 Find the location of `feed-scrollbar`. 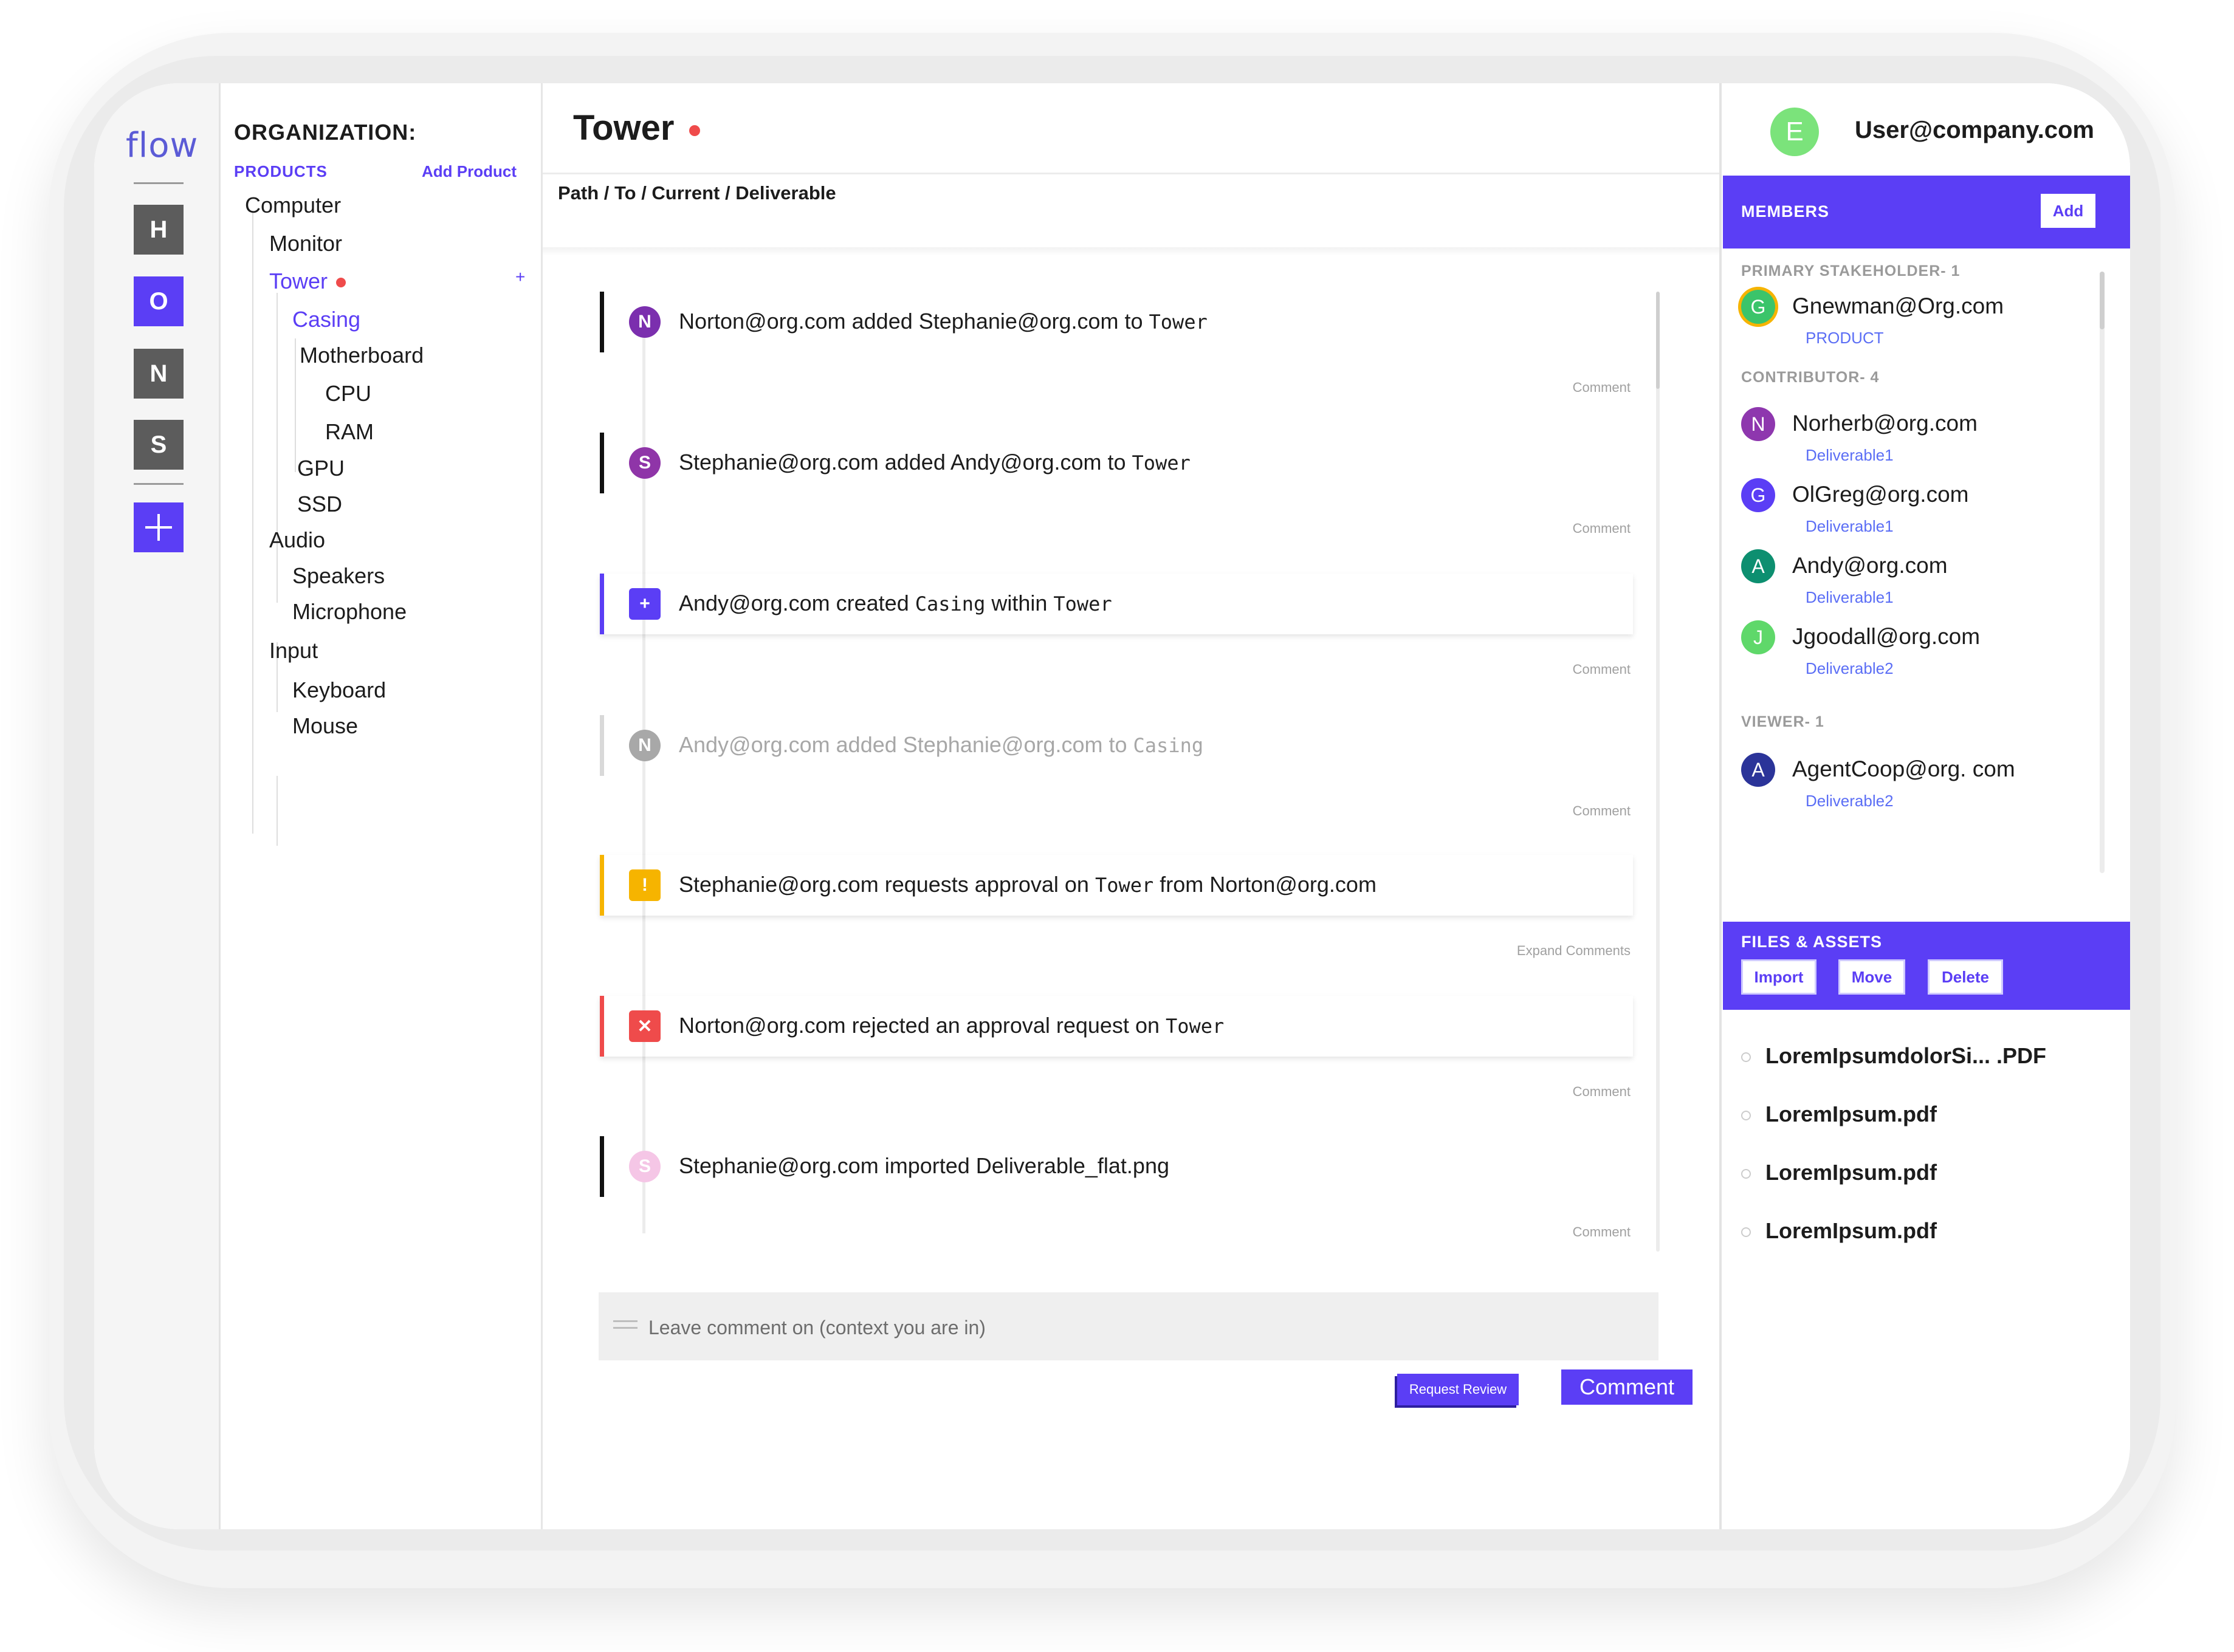

feed-scrollbar is located at coordinates (1658, 772).